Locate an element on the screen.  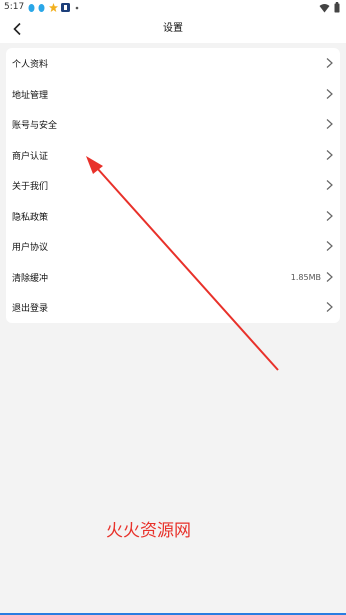
watermark: 火火资源网 is located at coordinates (148, 531).